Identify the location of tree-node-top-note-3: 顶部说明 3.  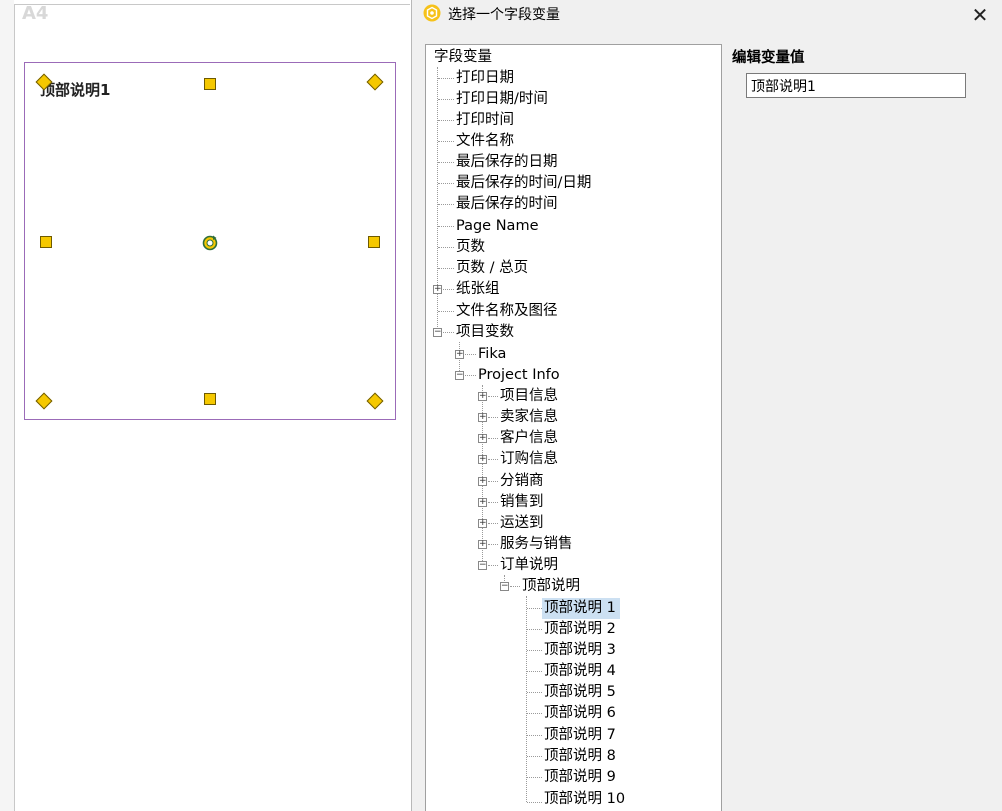
(579, 650).